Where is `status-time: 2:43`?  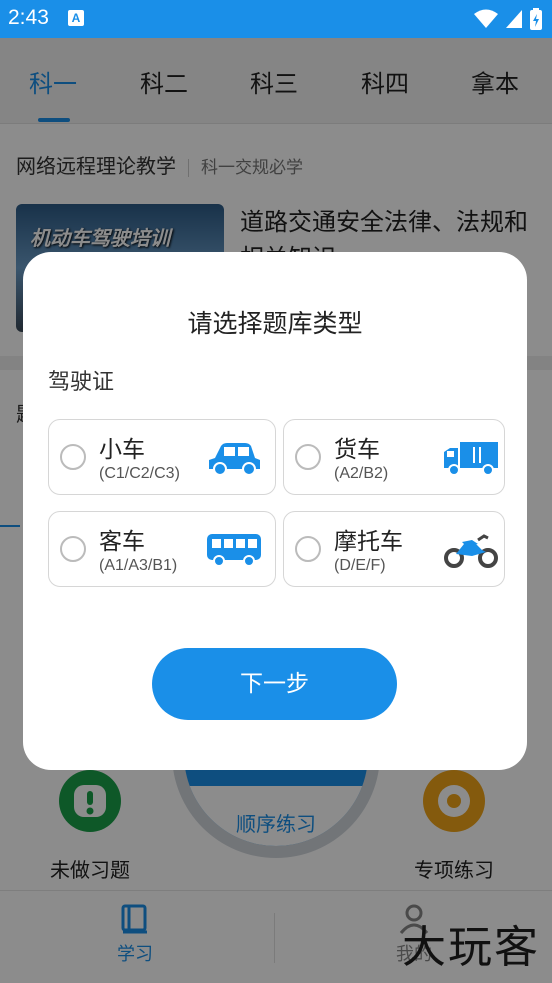
status-time: 2:43 is located at coordinates (28, 17).